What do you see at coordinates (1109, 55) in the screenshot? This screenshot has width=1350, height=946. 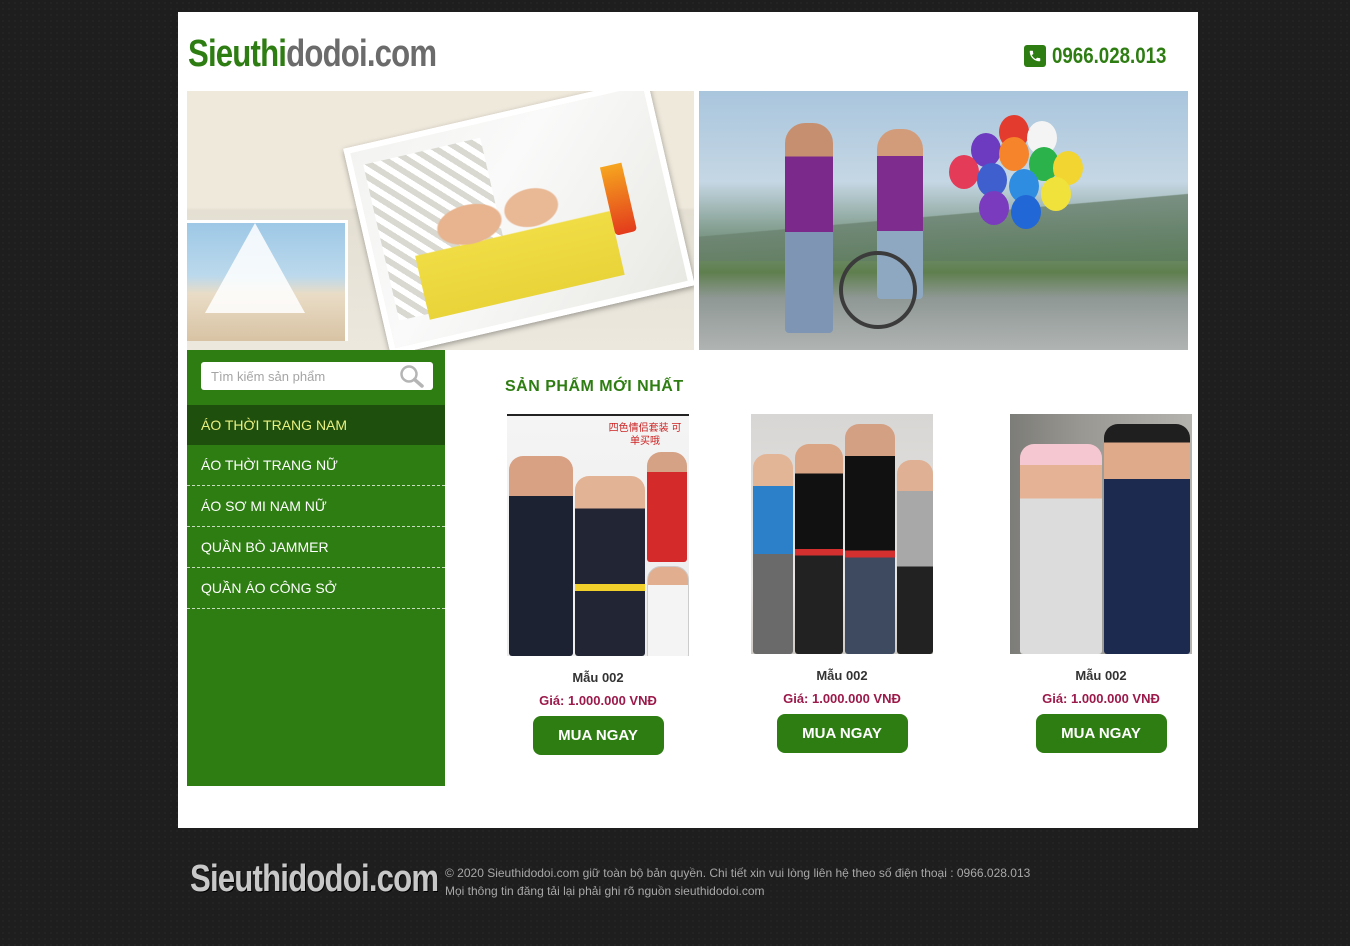 I see `phone-number: 0966.028.013` at bounding box center [1109, 55].